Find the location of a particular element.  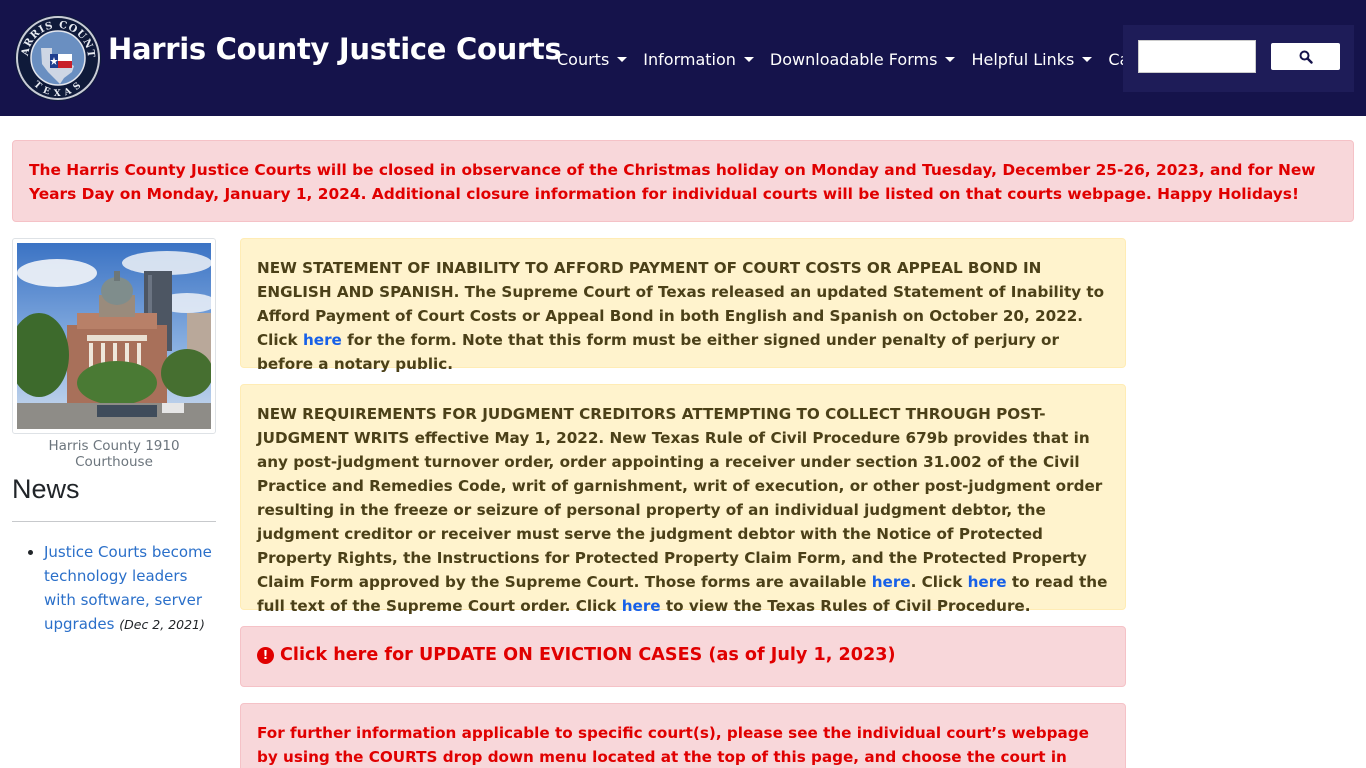

inability-form-link: here is located at coordinates (322, 340).